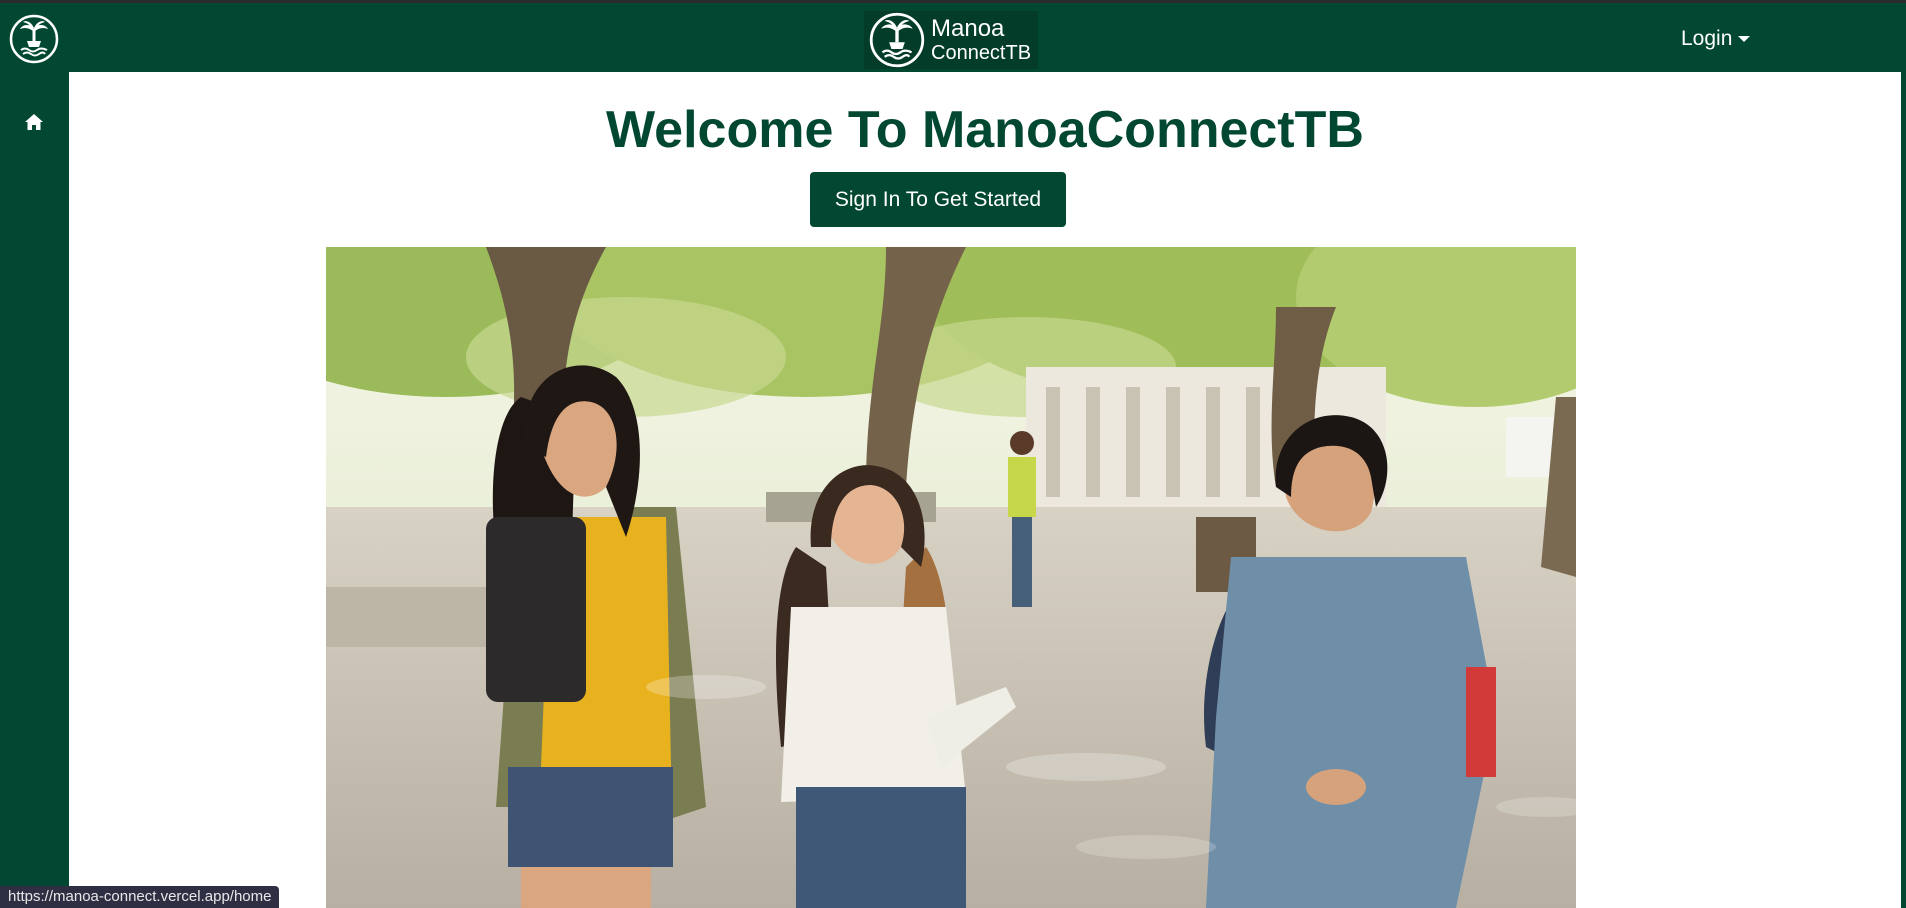  I want to click on top-navbar: Manoa ConnectTB Login, so click(953, 37).